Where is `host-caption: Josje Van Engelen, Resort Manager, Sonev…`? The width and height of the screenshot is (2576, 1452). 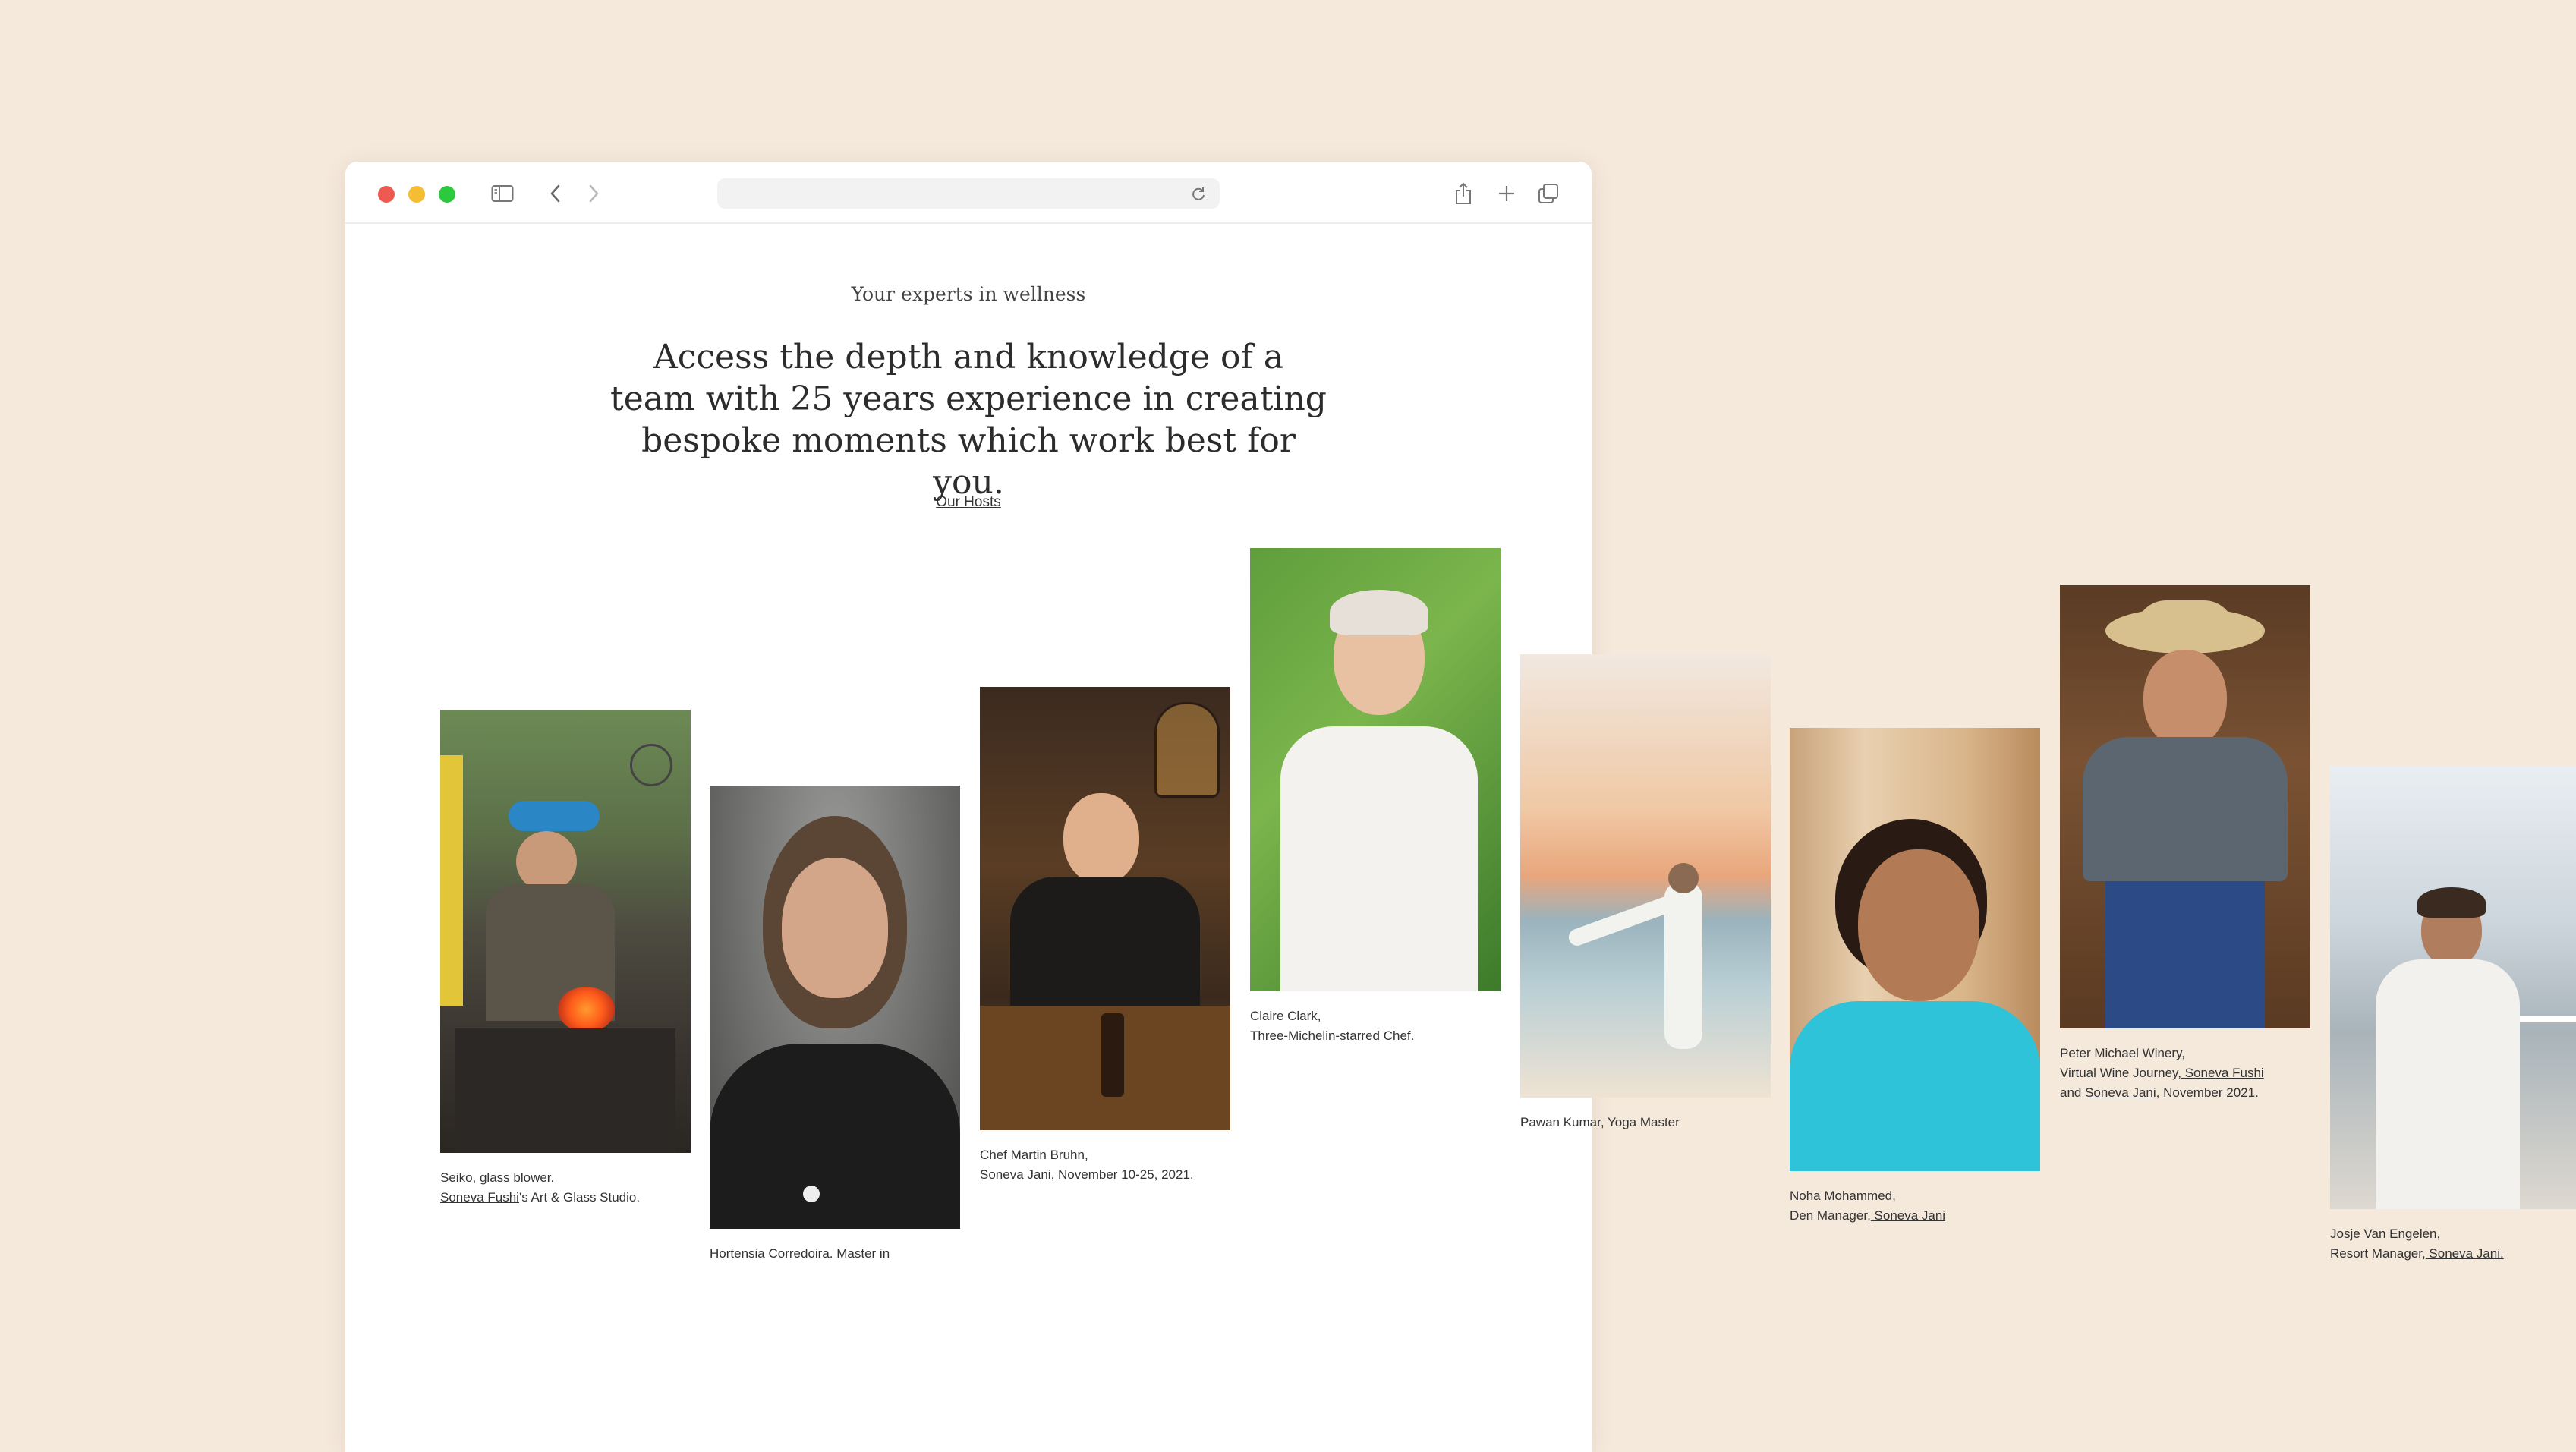
host-caption: Josje Van Engelen, Resort Manager, Sonev… is located at coordinates (2417, 1244).